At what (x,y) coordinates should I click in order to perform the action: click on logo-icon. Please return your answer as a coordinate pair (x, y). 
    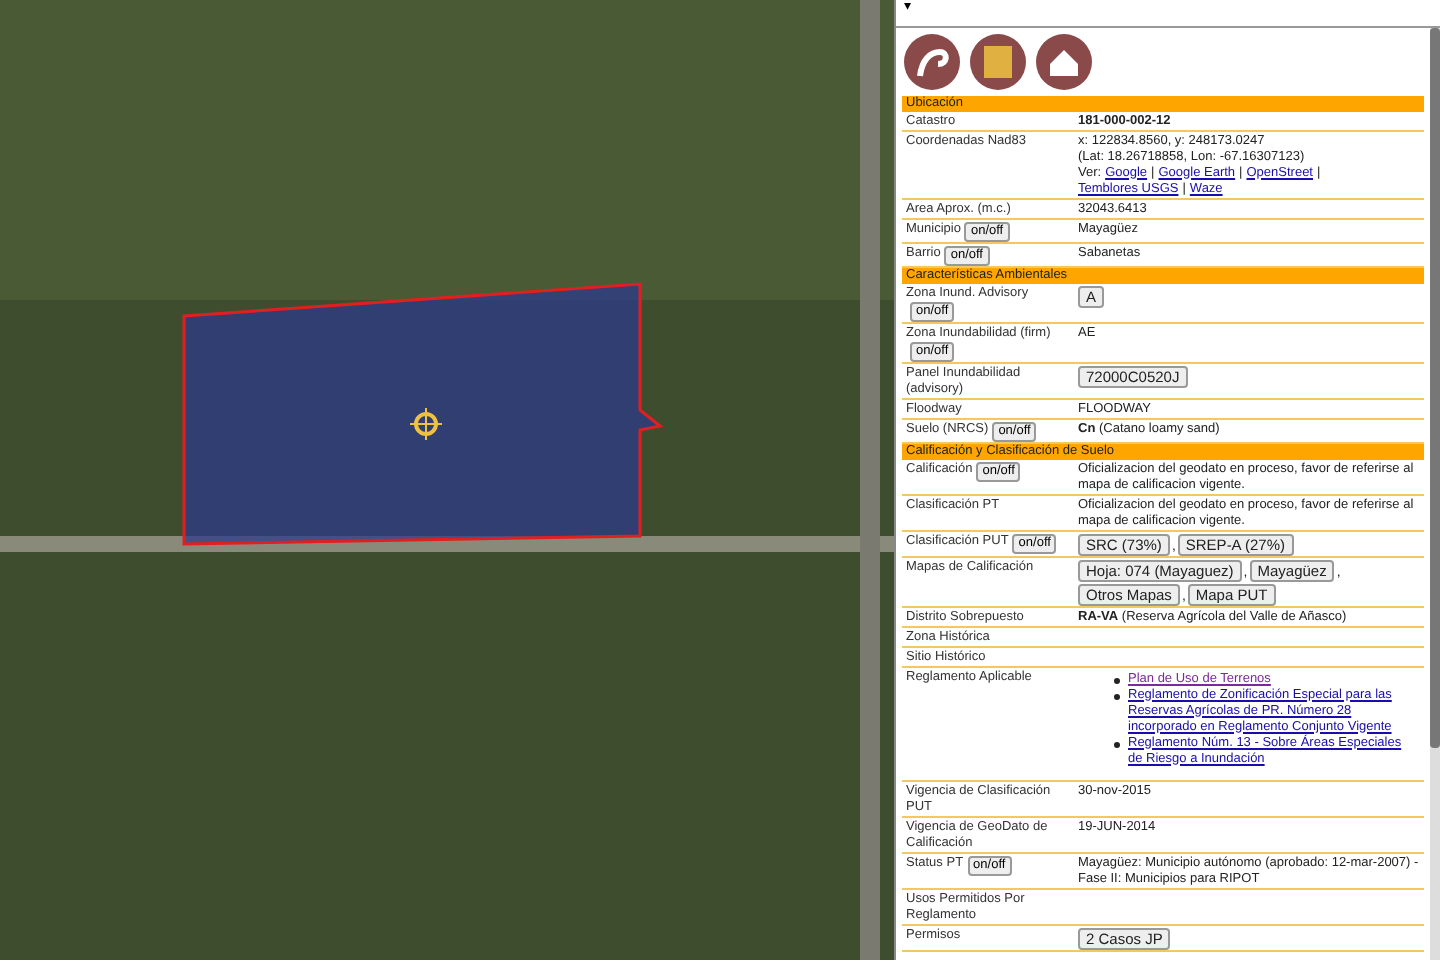
    Looking at the image, I should click on (998, 62).